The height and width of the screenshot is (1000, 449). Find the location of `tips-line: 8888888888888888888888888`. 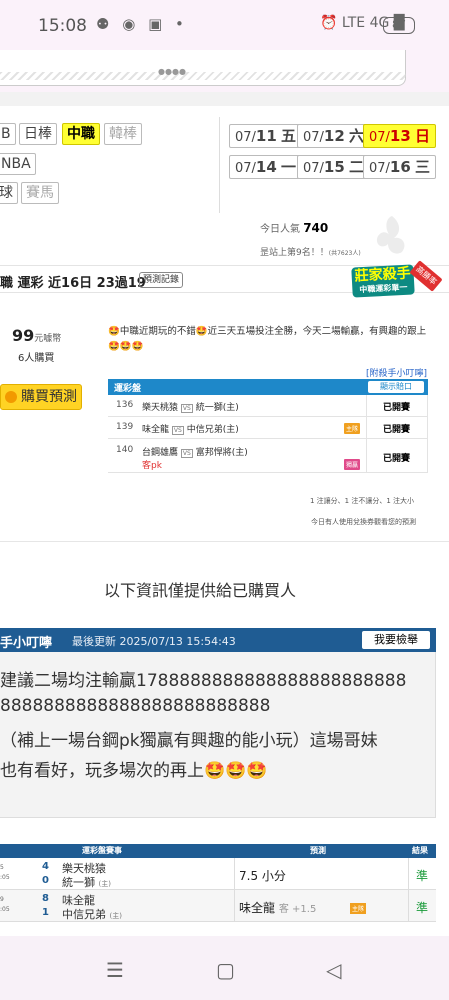

tips-line: 8888888888888888888888888 is located at coordinates (135, 706).